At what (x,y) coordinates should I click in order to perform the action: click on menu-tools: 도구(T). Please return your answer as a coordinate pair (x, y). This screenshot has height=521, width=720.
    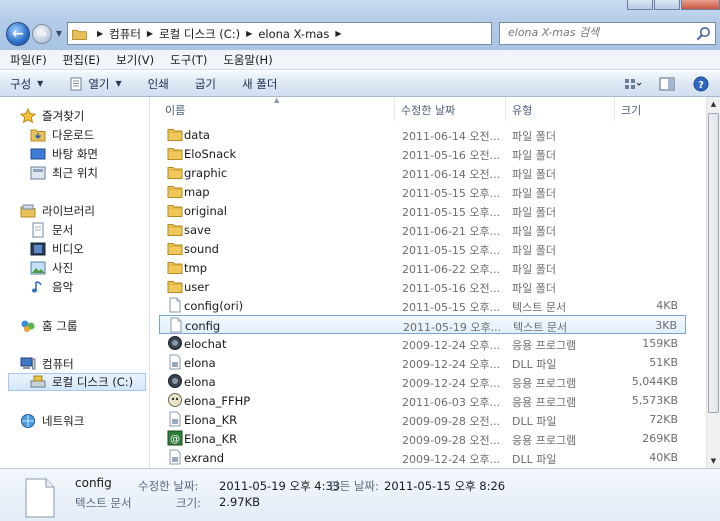
    Looking at the image, I should click on (188, 60).